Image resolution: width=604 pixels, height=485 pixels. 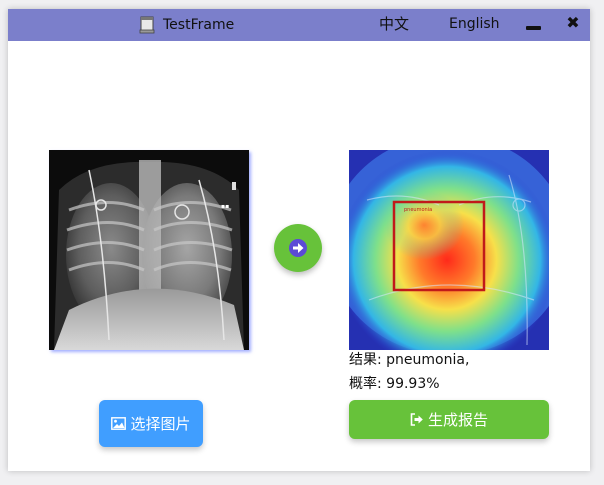 I want to click on minimize-icon, so click(x=534, y=25).